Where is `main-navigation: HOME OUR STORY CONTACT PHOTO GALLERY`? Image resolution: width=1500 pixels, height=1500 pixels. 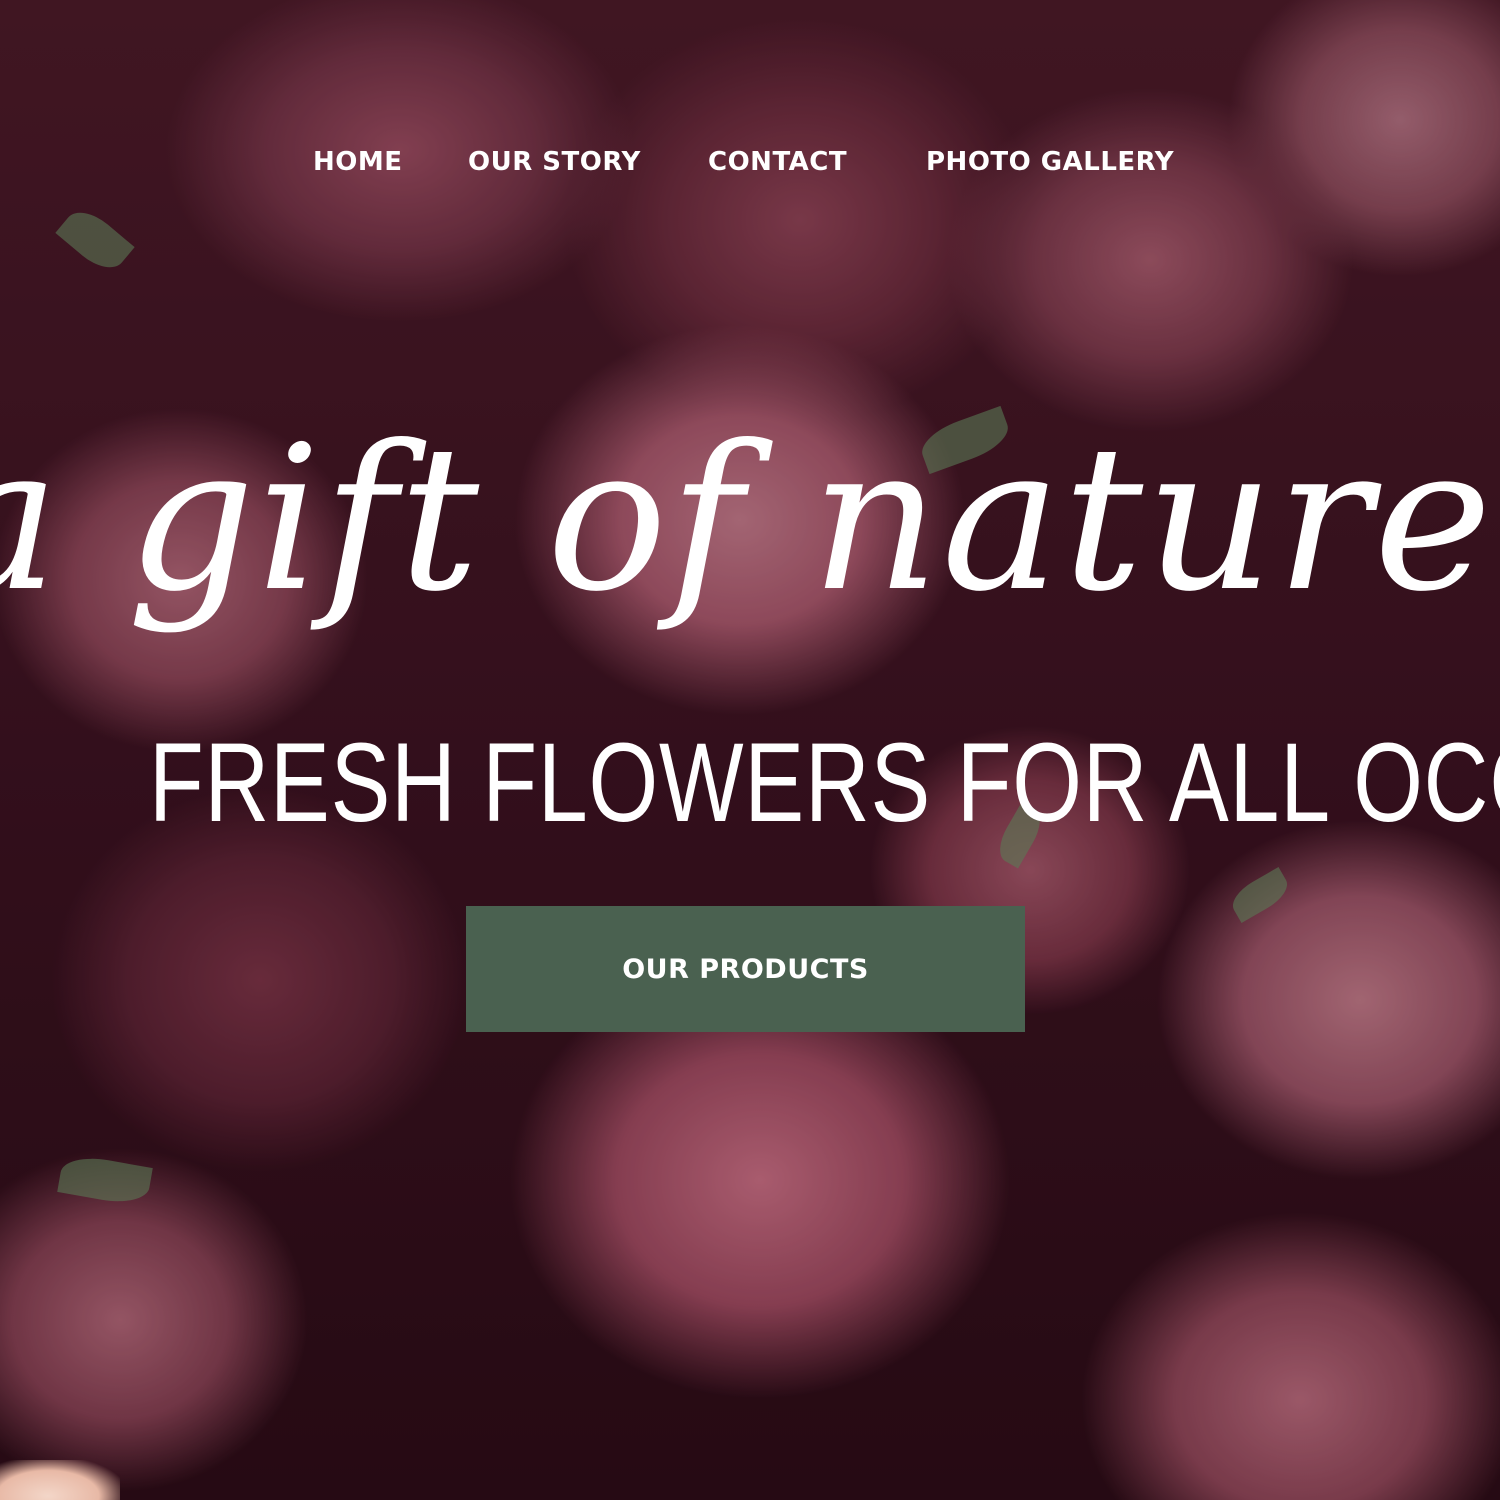 main-navigation: HOME OUR STORY CONTACT PHOTO GALLERY is located at coordinates (750, 162).